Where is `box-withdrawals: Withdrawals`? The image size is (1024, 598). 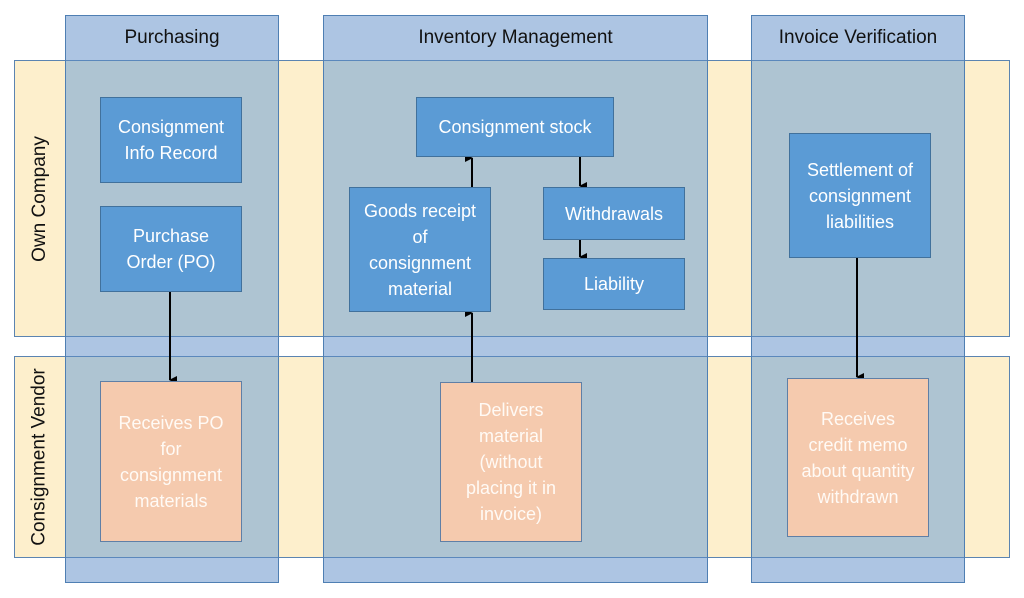
box-withdrawals: Withdrawals is located at coordinates (614, 213).